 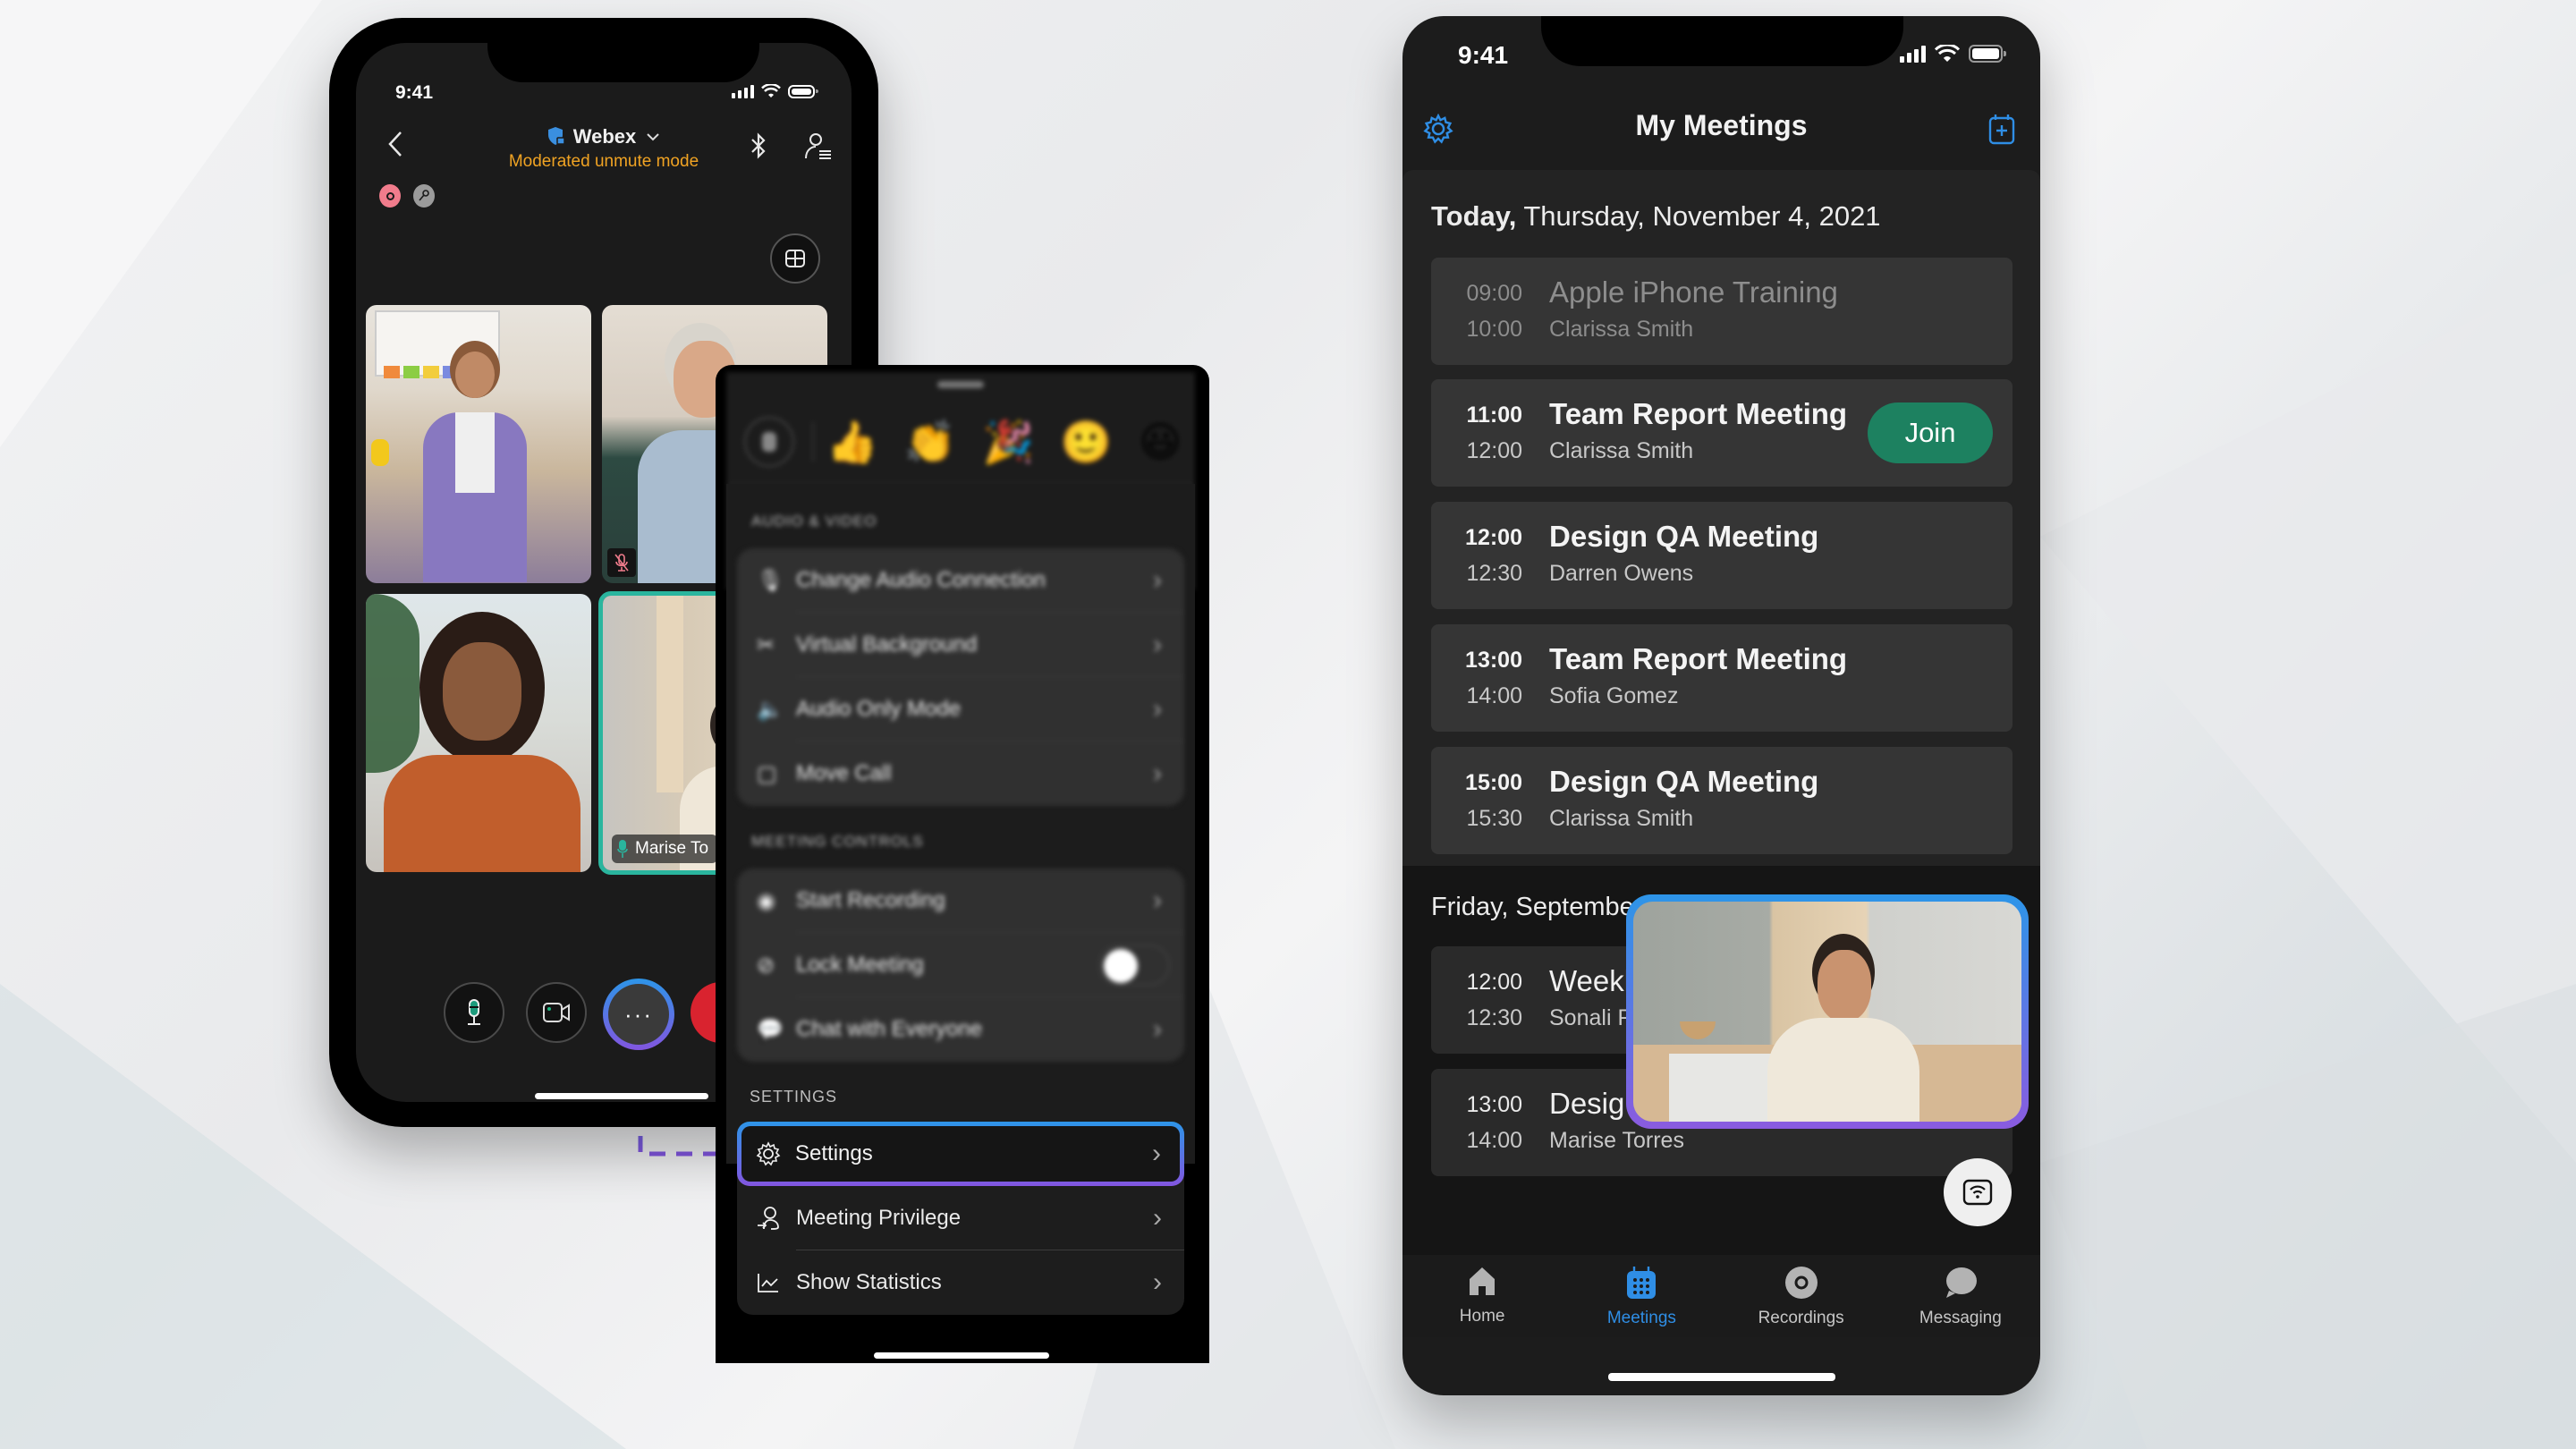 I want to click on record-icon: ◉, so click(x=766, y=900).